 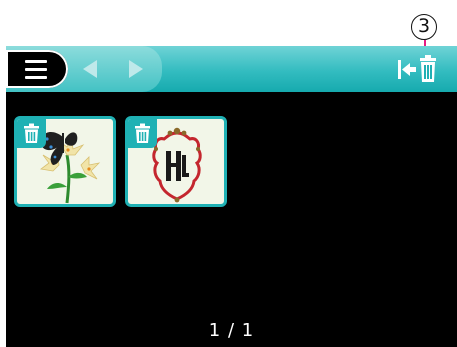 I want to click on top-bar, so click(x=231, y=69).